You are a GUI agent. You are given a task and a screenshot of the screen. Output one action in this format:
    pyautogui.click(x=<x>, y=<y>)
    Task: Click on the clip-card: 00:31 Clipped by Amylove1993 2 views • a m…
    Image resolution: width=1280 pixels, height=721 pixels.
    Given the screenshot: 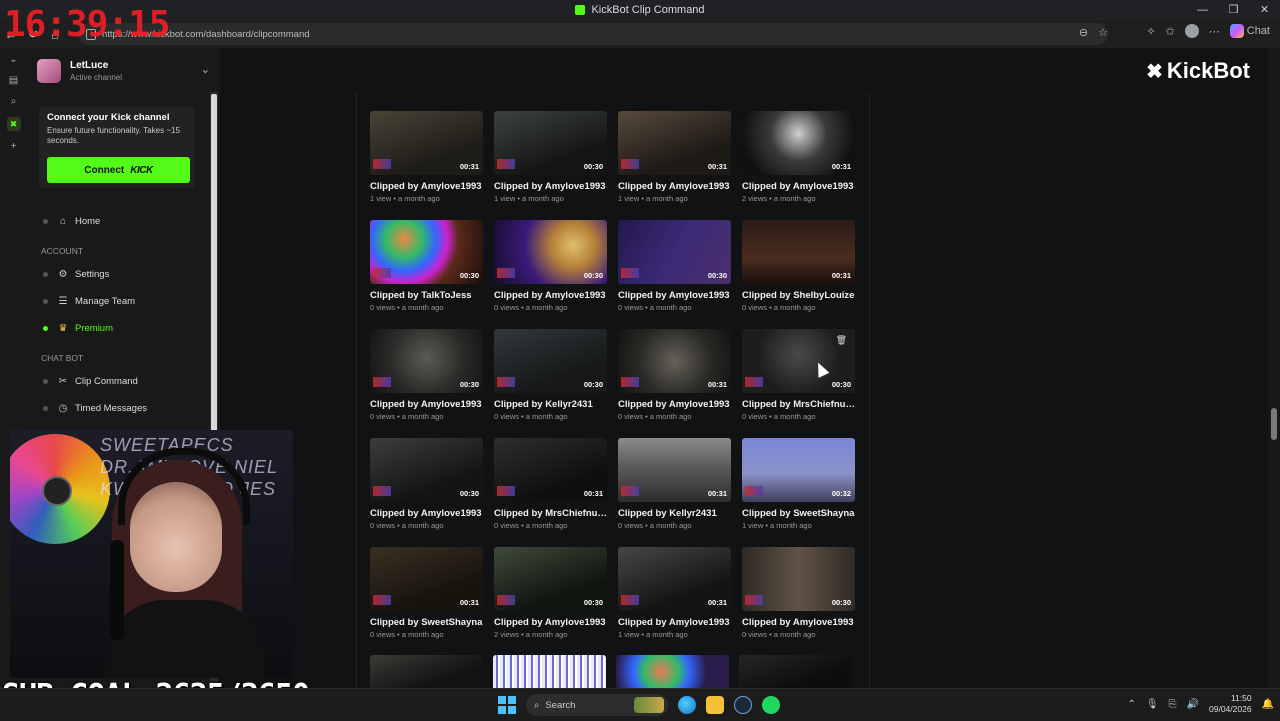 What is the action you would take?
    pyautogui.click(x=799, y=157)
    